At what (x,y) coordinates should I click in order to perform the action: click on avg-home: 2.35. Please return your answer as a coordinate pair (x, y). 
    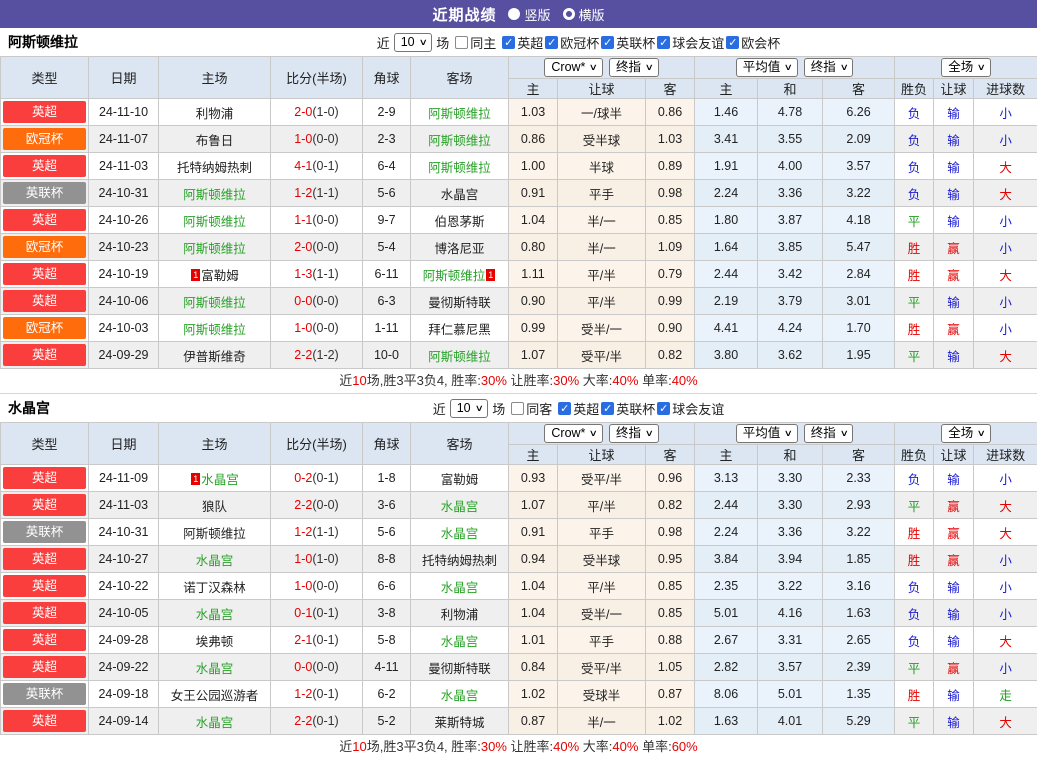
    Looking at the image, I should click on (726, 586).